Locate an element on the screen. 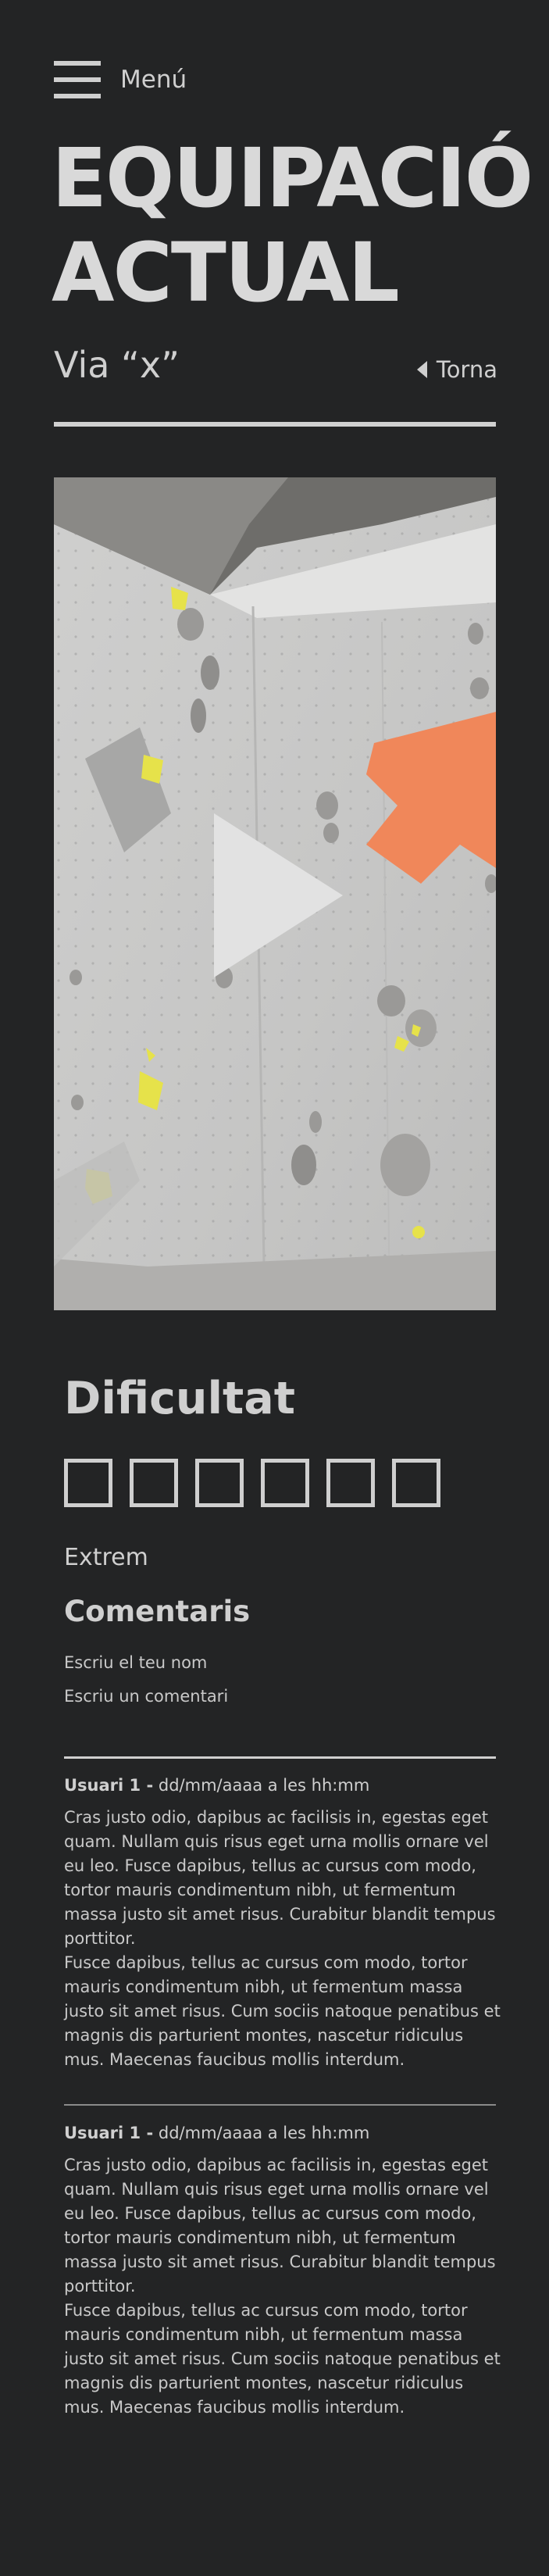 The image size is (549, 2576). difficulty-rating is located at coordinates (252, 1483).